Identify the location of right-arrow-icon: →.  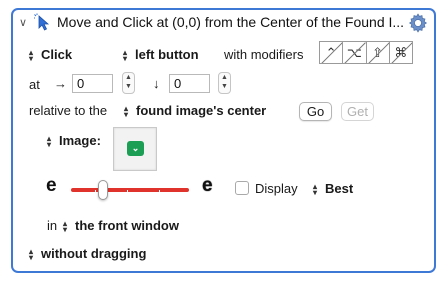
(60, 83).